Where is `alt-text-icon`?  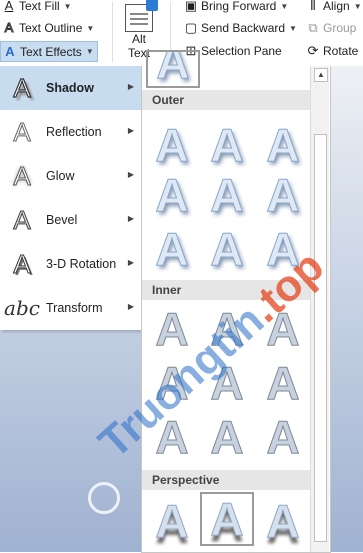
alt-text-icon is located at coordinates (141, 16).